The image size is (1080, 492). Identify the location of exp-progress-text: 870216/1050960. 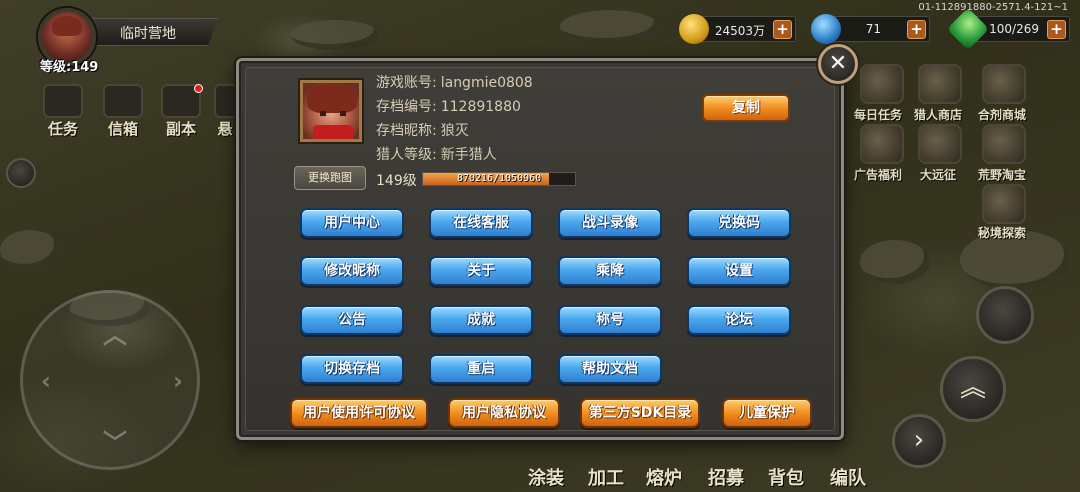
(499, 178).